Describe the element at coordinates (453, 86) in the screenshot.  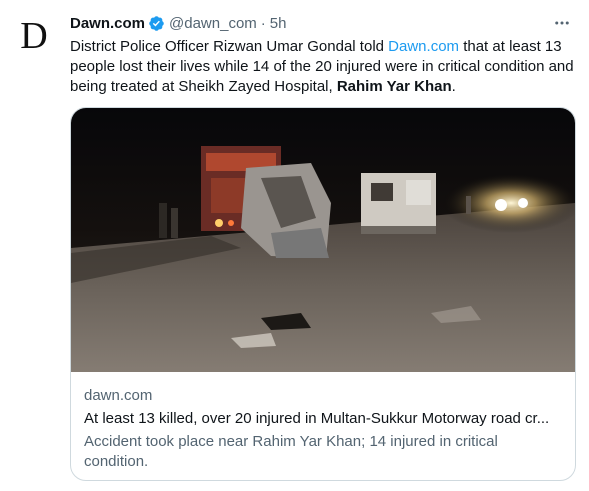
I see `tweet-text-end: .` at that location.